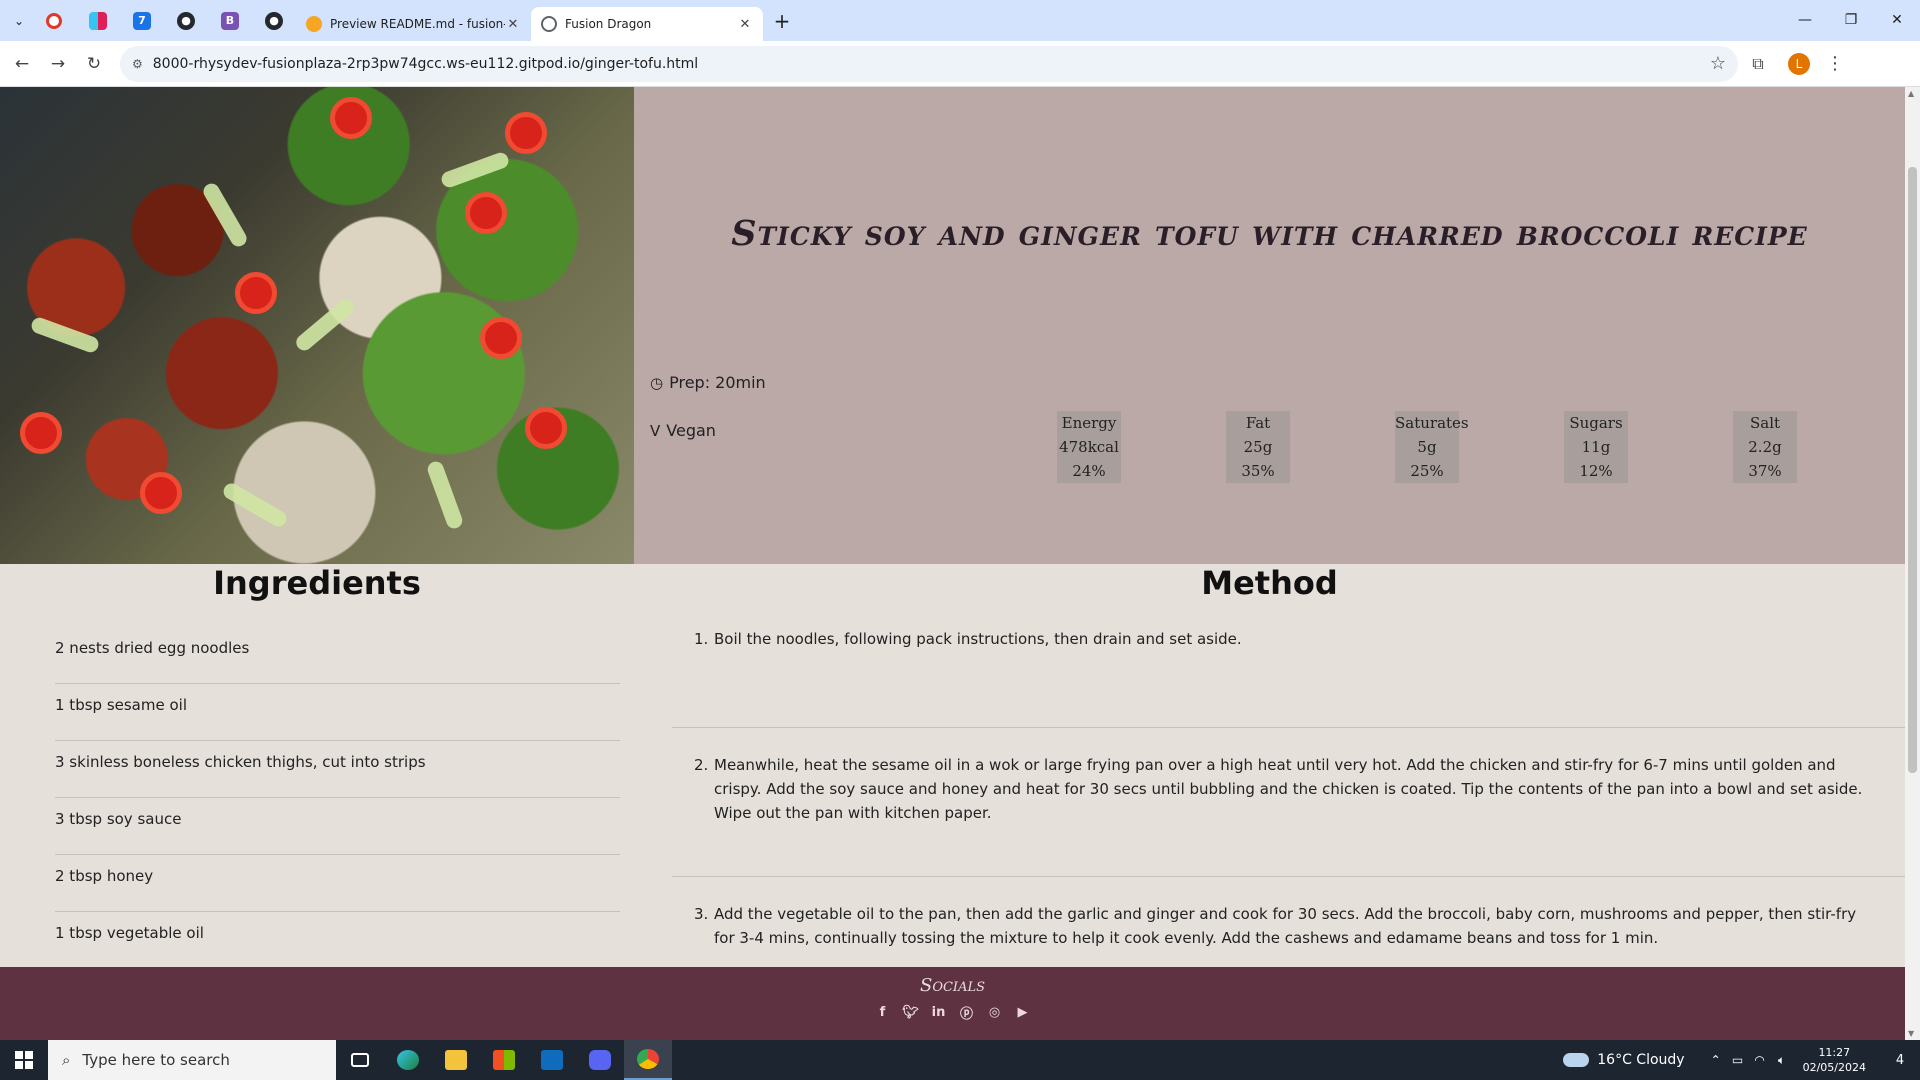  What do you see at coordinates (19, 21) in the screenshot?
I see `tab-search-chevron-icon: ⌄` at bounding box center [19, 21].